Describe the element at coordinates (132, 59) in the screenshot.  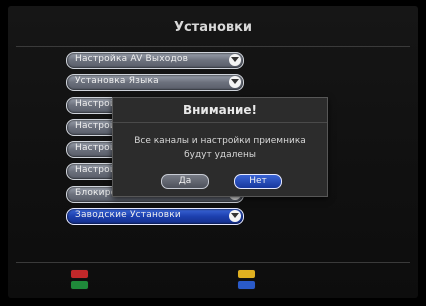
I see `menu-item-label: Настройка AV Выходов` at that location.